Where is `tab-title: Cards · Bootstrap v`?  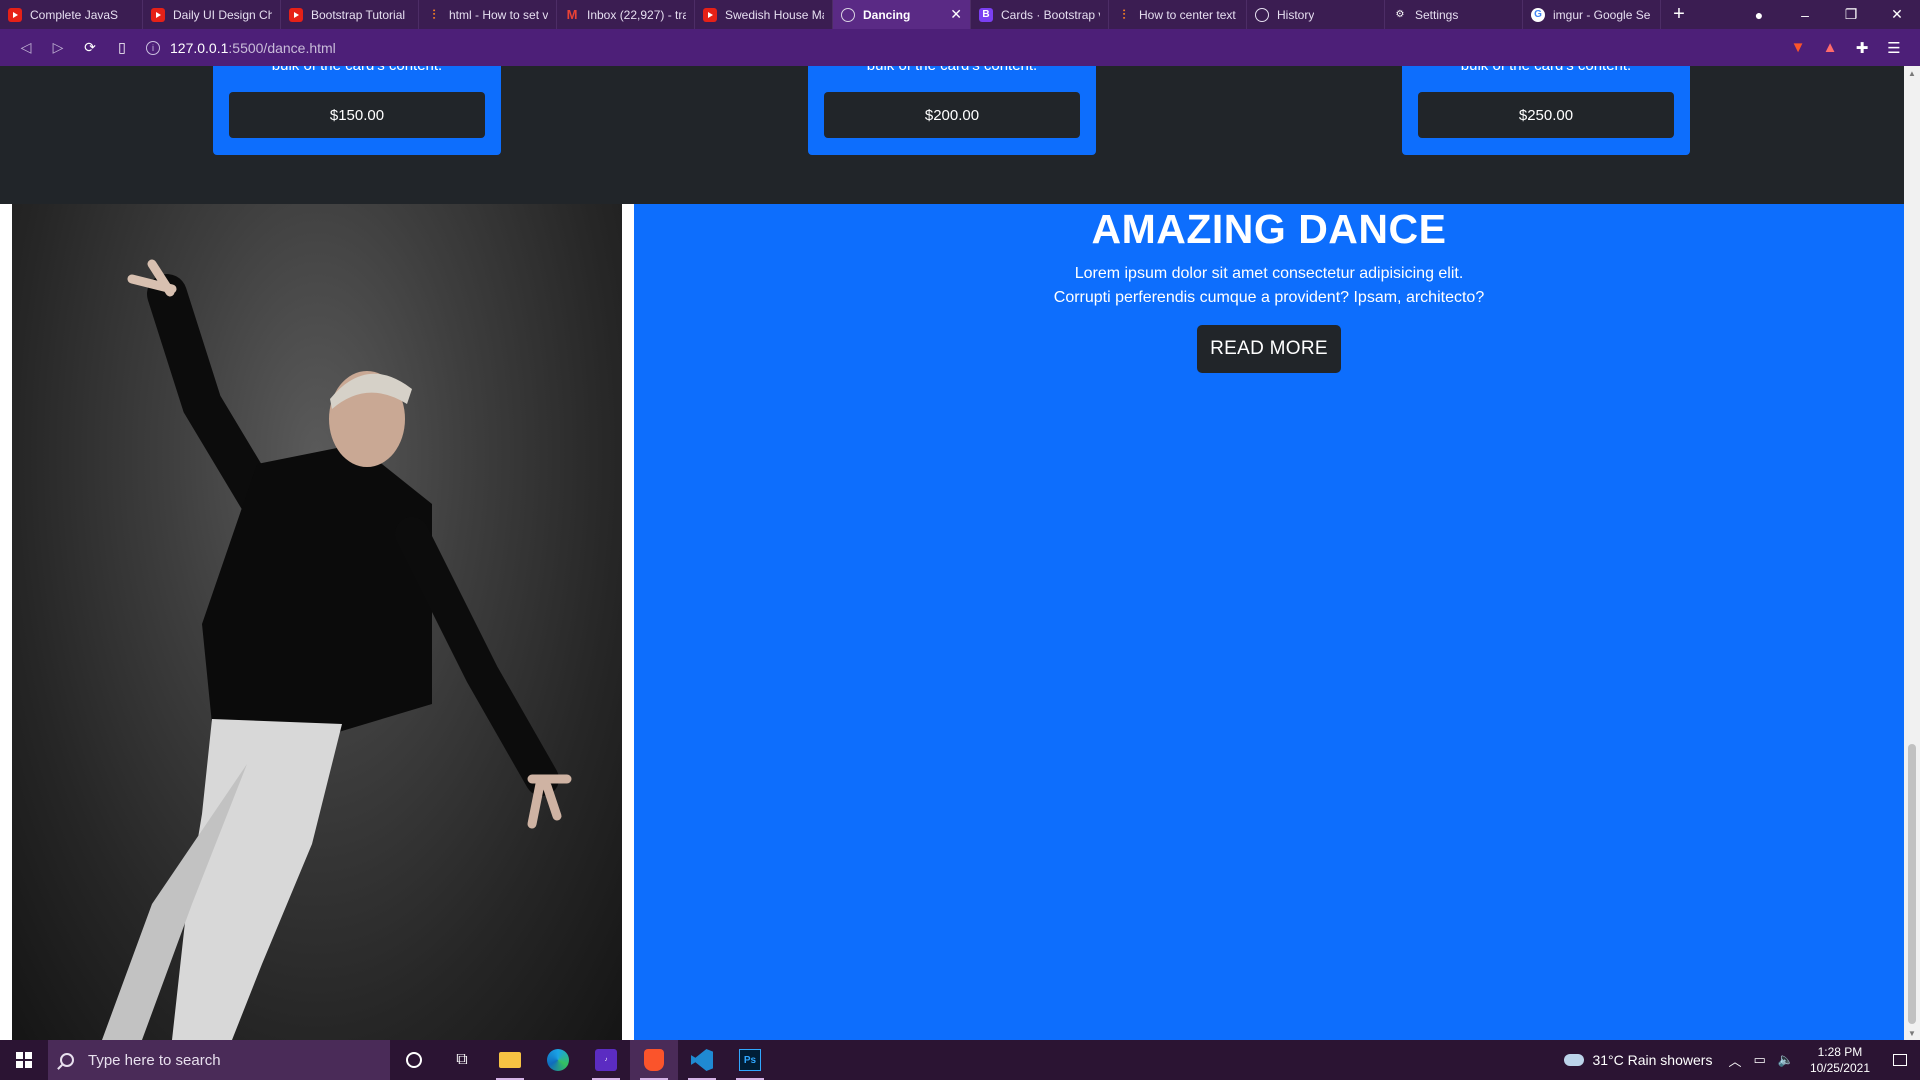 tab-title: Cards · Bootstrap v is located at coordinates (1050, 14).